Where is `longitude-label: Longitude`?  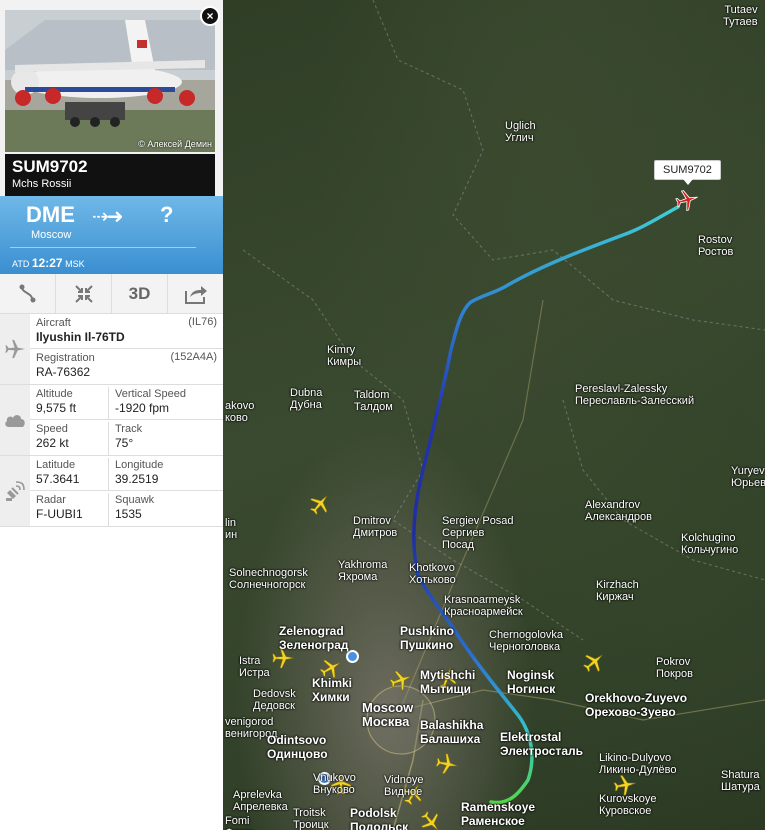 longitude-label: Longitude is located at coordinates (139, 465).